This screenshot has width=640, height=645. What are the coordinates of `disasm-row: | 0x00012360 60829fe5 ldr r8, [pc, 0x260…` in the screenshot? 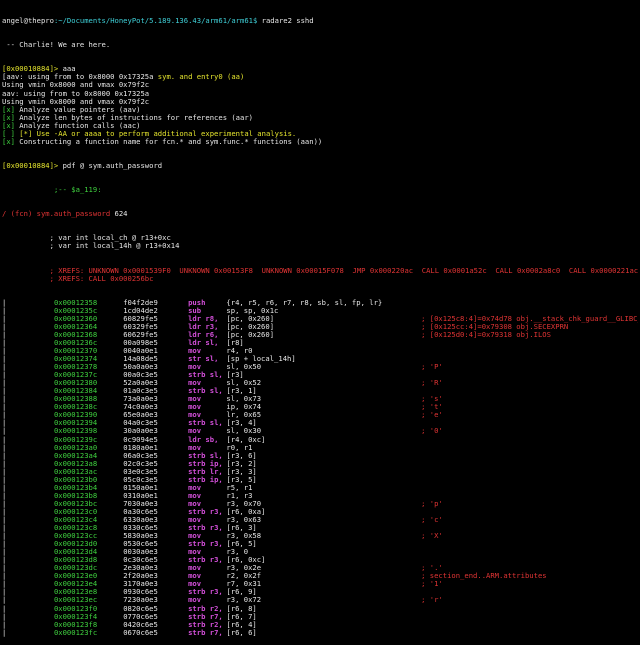 It's located at (320, 319).